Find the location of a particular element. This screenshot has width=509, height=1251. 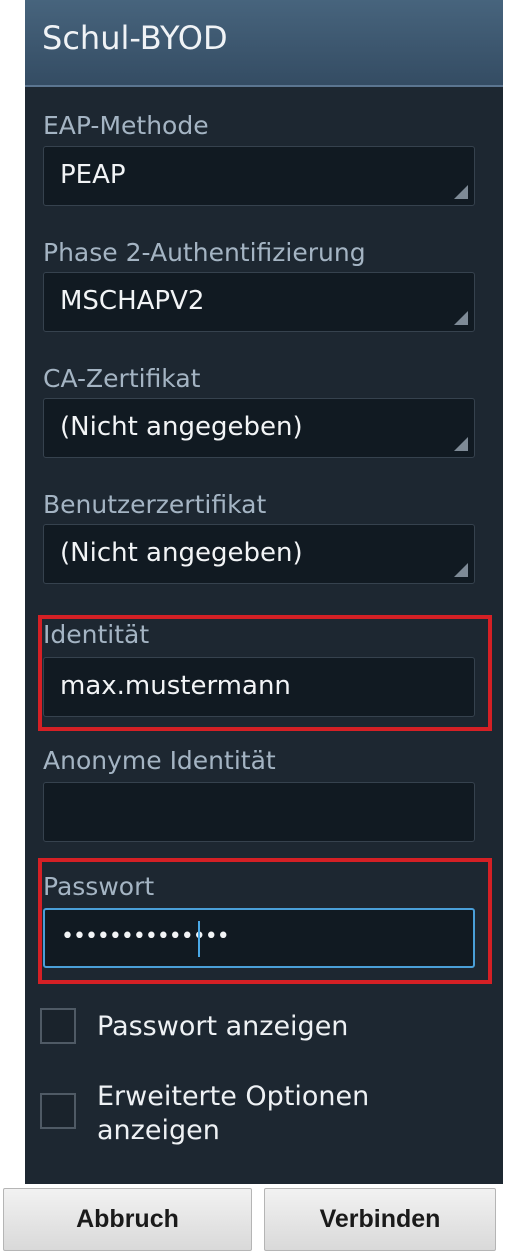

phase2-auth-label: Phase 2-Authentifizierung is located at coordinates (204, 252).